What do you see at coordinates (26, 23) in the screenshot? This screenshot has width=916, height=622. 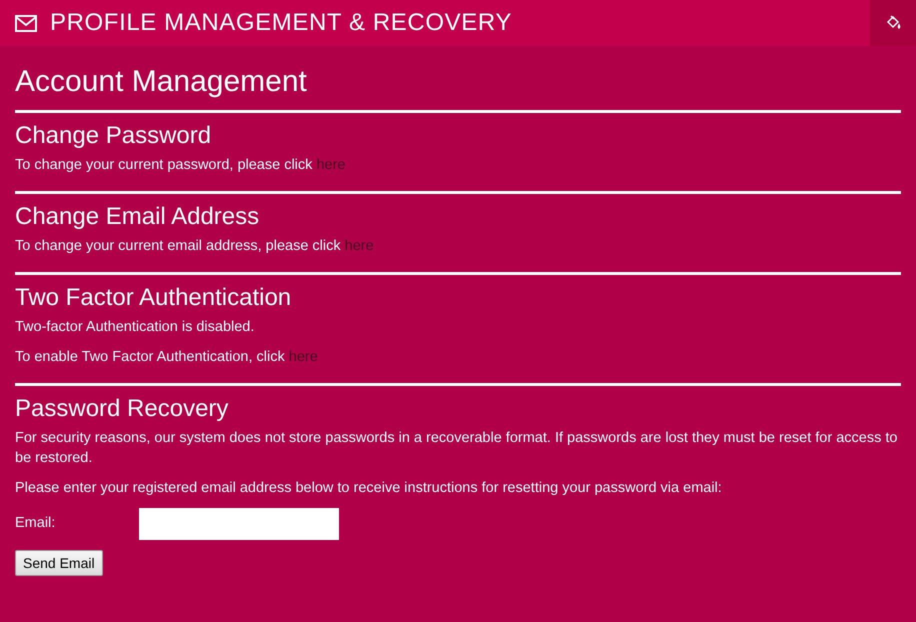 I see `envelope-icon` at bounding box center [26, 23].